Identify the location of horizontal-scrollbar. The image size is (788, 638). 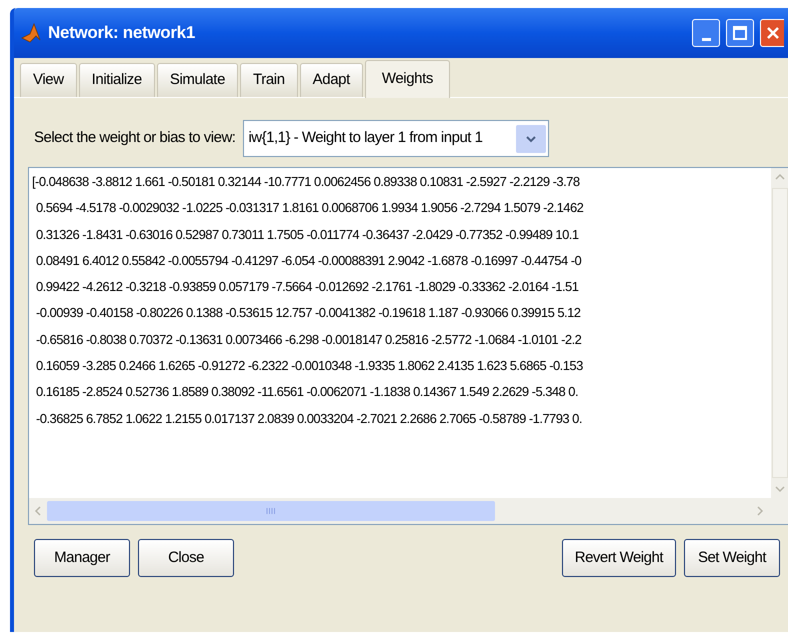
(408, 511).